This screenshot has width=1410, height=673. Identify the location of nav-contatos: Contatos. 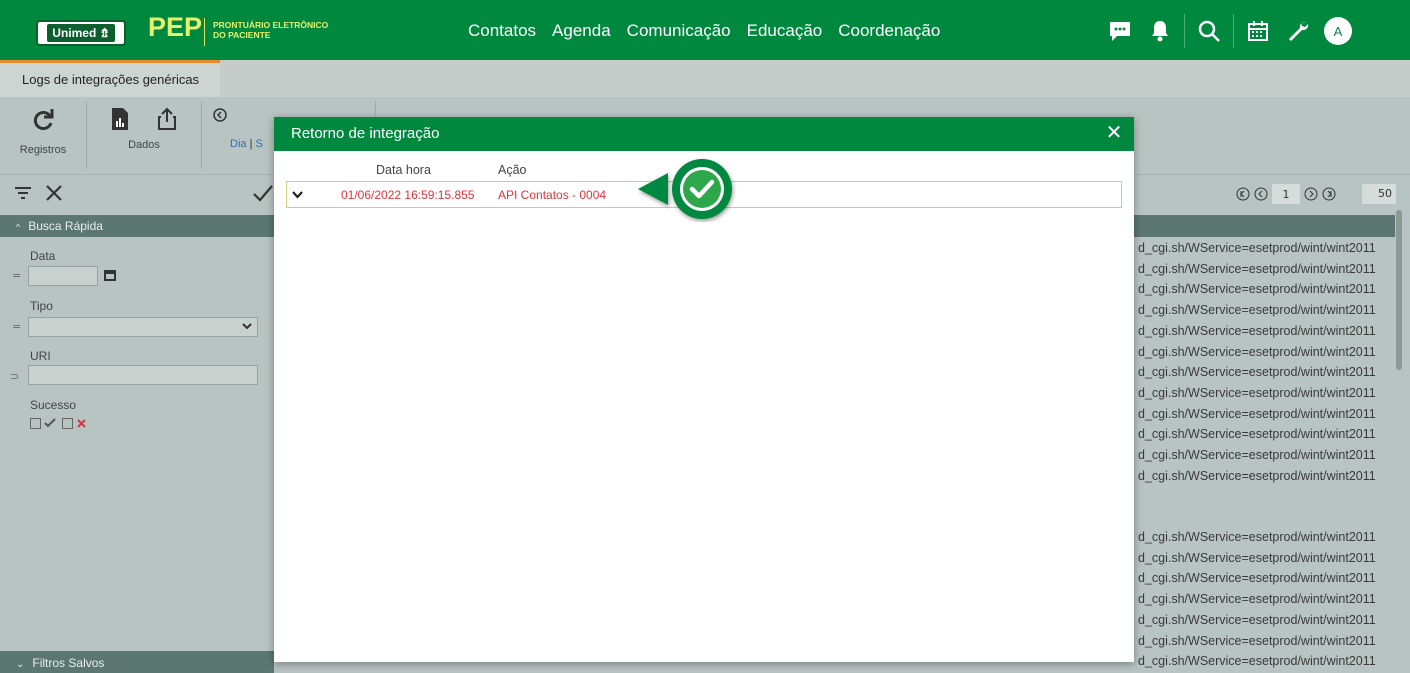
(502, 31).